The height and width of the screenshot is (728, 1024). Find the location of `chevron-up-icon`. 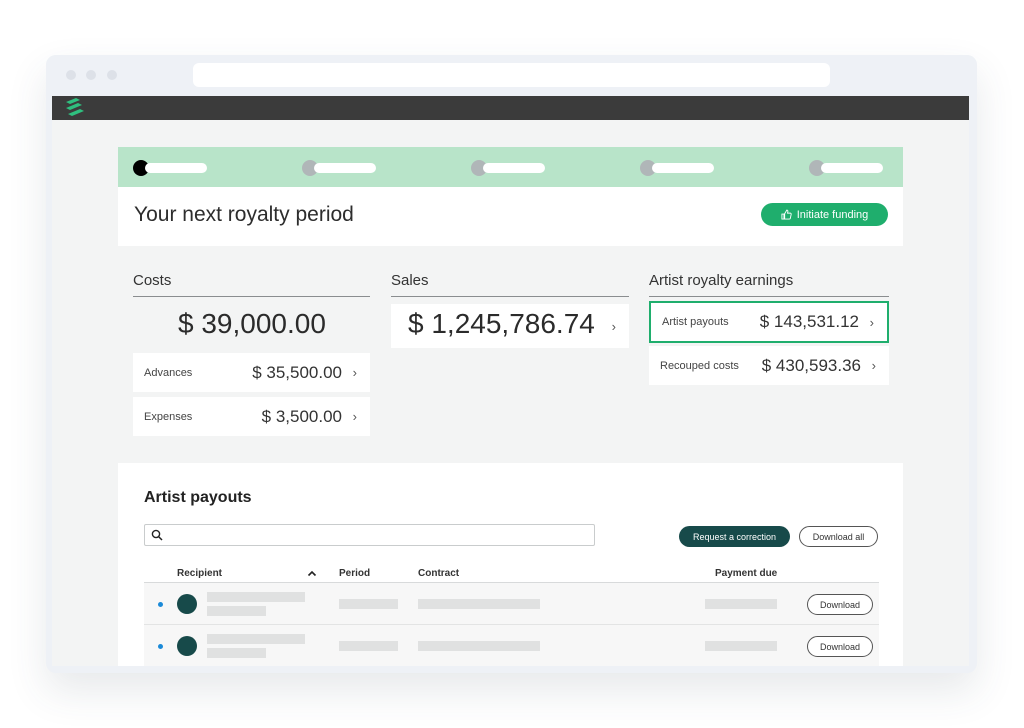

chevron-up-icon is located at coordinates (312, 573).